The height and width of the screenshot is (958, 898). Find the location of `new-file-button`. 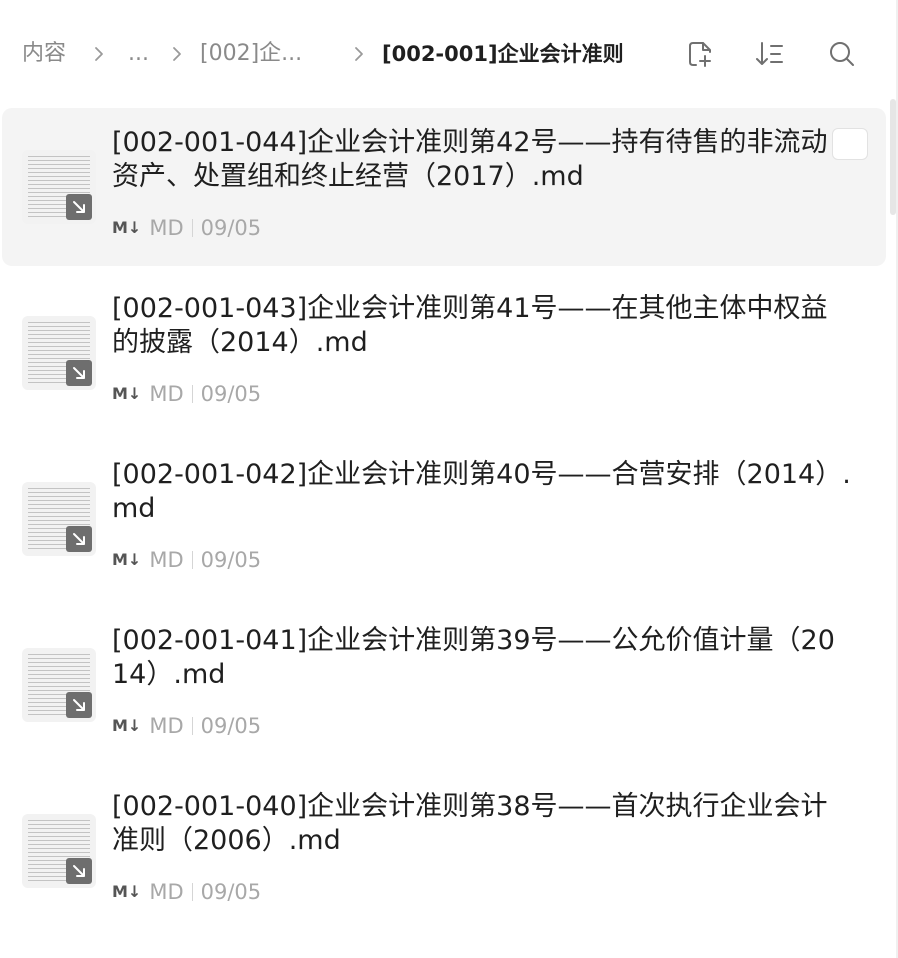

new-file-button is located at coordinates (700, 54).